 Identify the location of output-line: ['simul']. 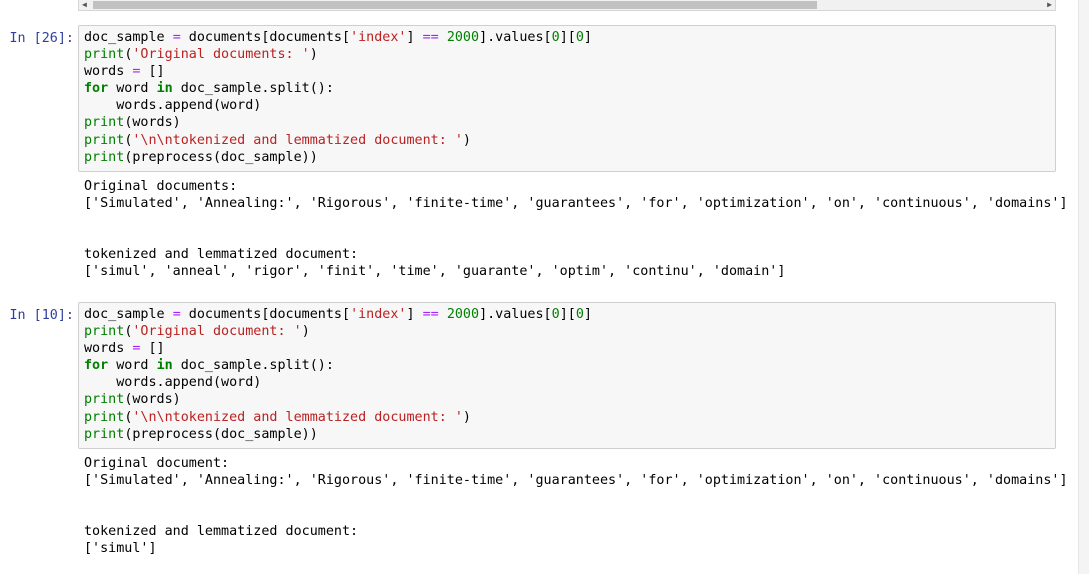
(120, 548).